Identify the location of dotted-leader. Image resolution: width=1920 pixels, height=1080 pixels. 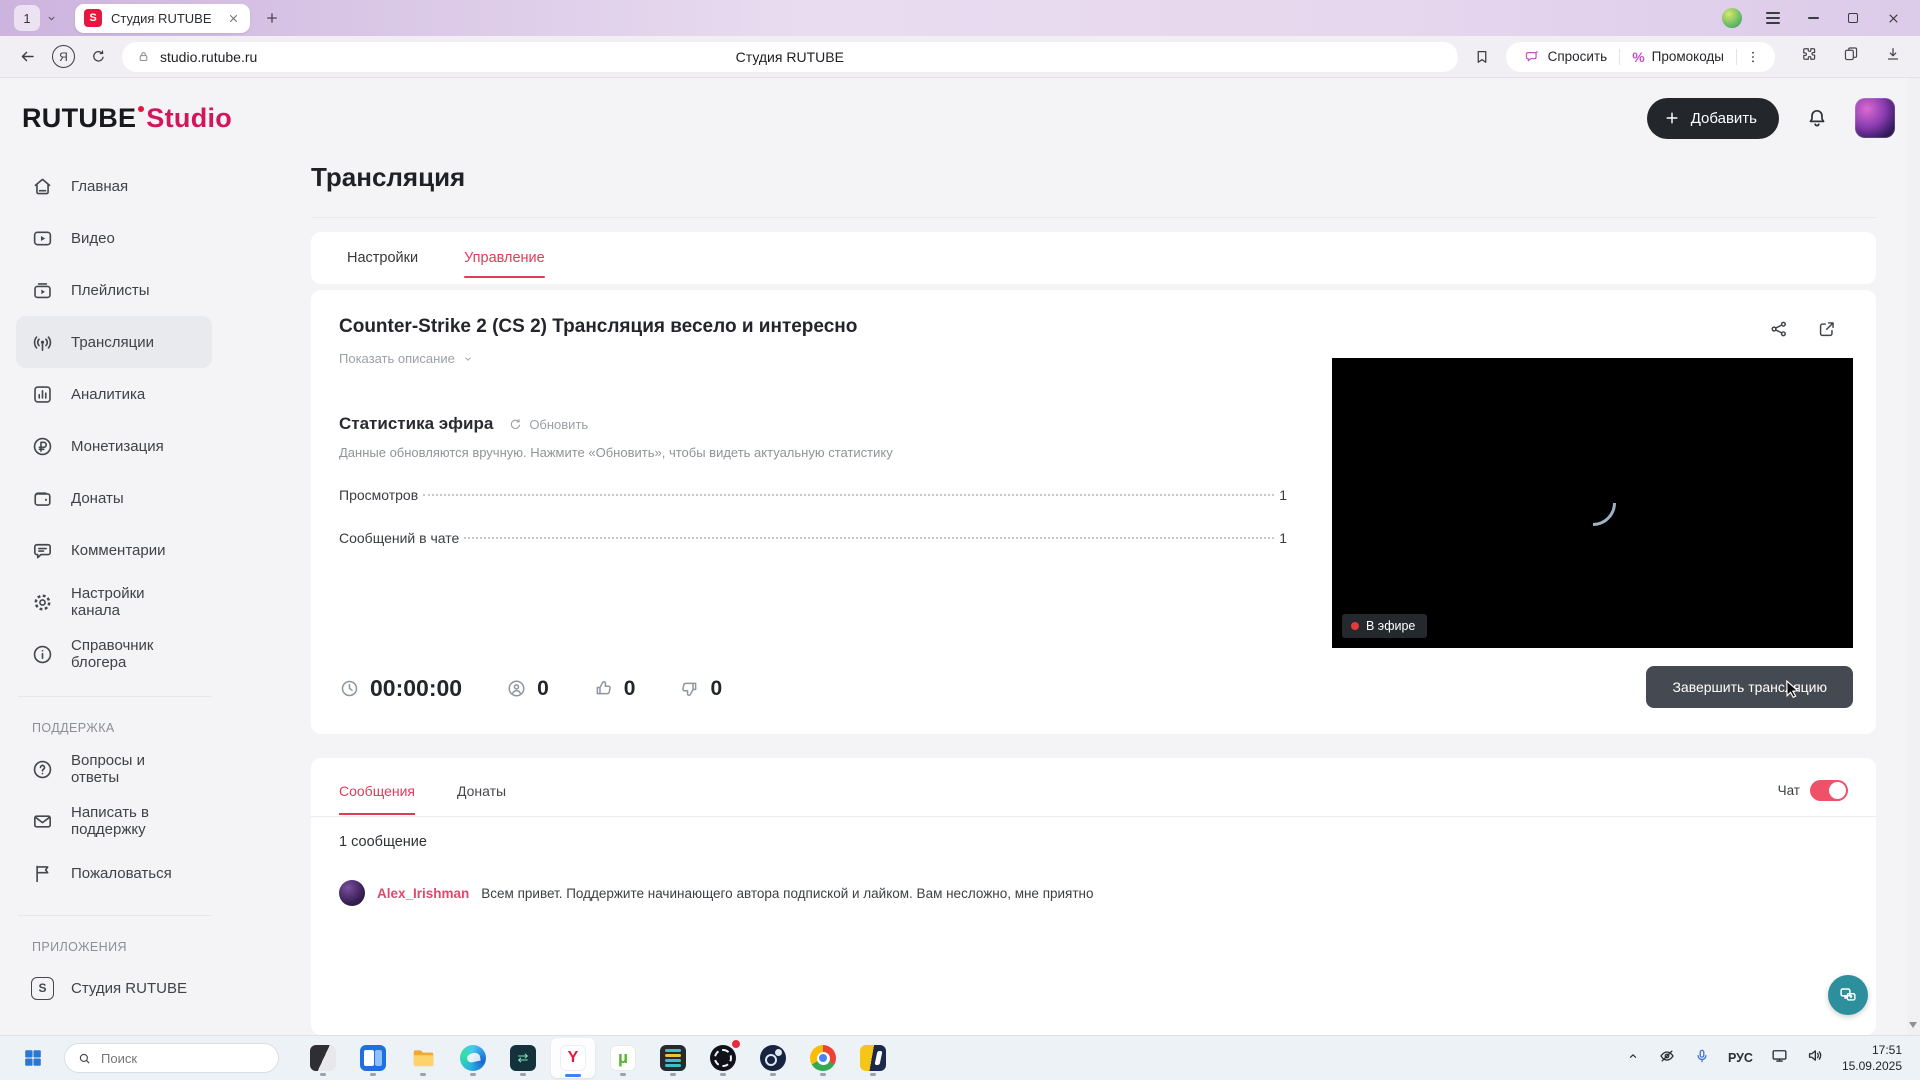
(849, 495).